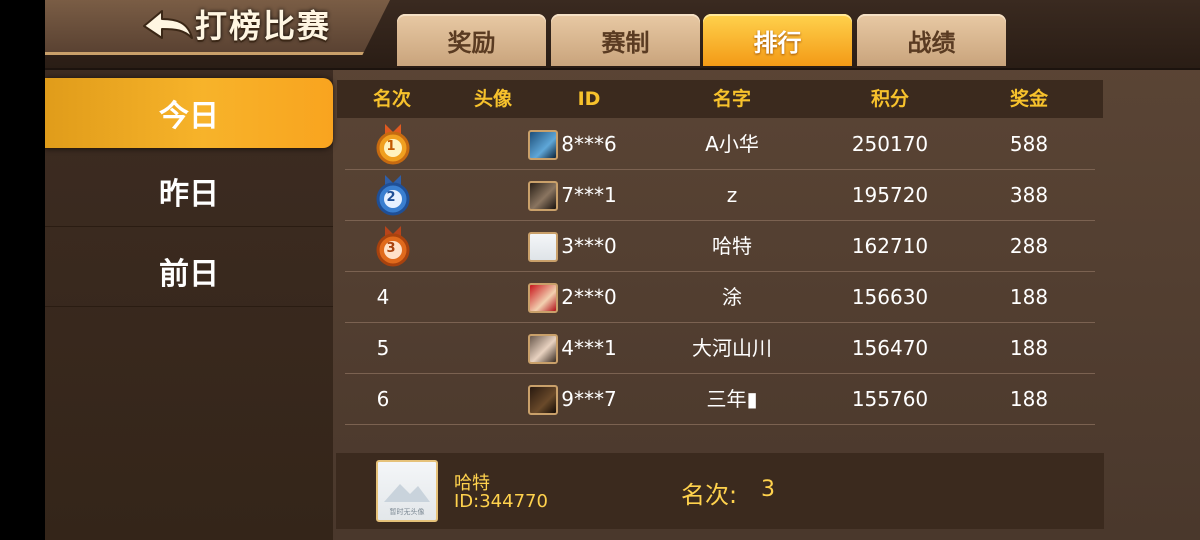 The height and width of the screenshot is (540, 1200). I want to click on player-name: z, so click(732, 195).